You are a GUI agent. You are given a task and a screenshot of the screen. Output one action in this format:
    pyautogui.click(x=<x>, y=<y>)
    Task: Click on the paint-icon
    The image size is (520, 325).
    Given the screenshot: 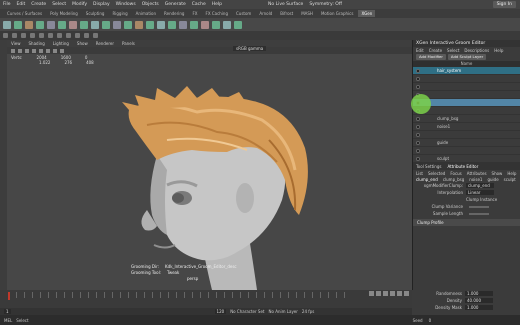 What is the action you would take?
    pyautogui.click(x=216, y=24)
    